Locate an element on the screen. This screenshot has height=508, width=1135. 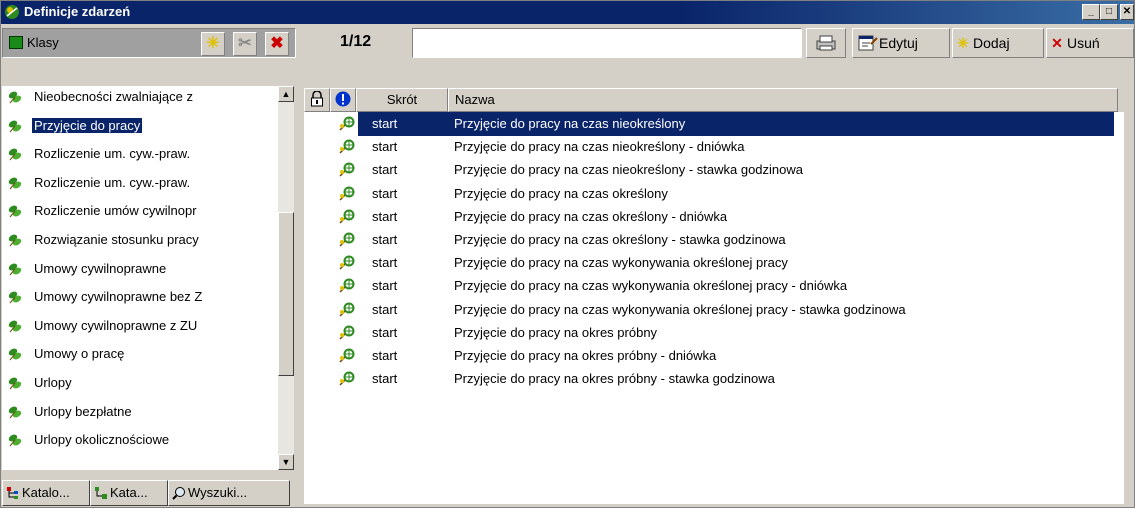
class-list-item: Umowy o pracę is located at coordinates (140, 355).